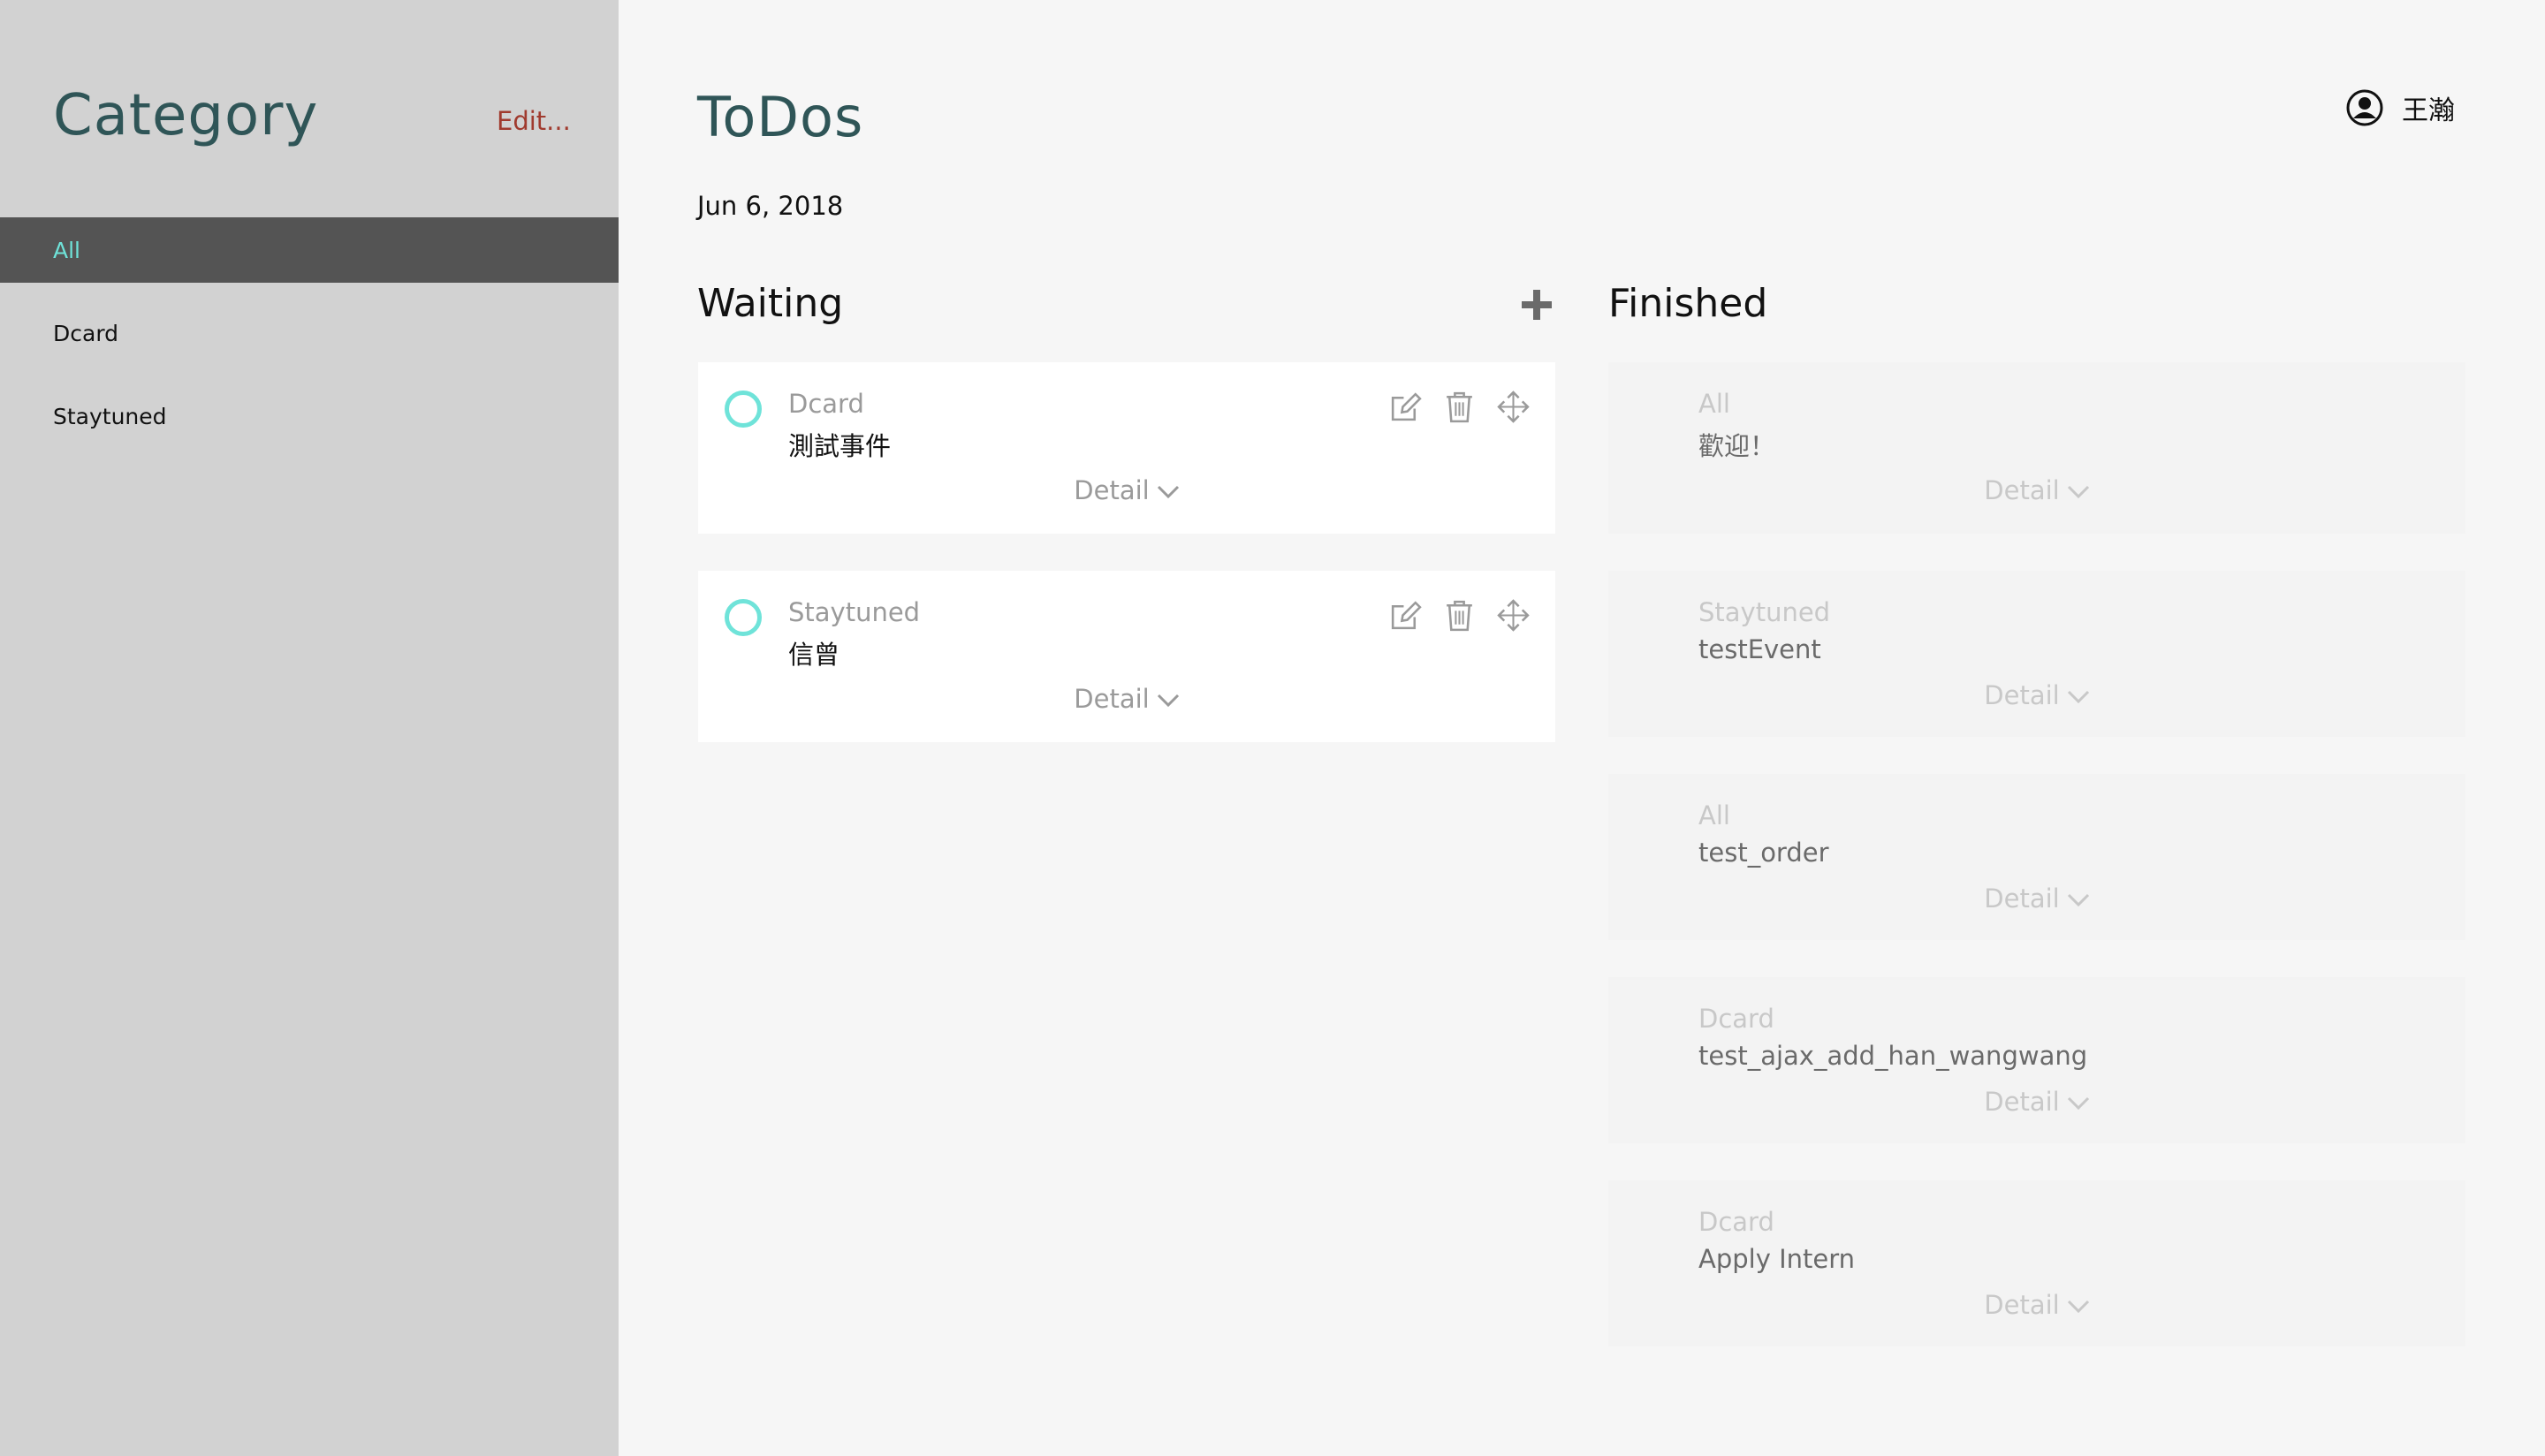 The image size is (2545, 1456). Describe the element at coordinates (2400, 107) in the screenshot. I see `user-menu: 王瀚` at that location.